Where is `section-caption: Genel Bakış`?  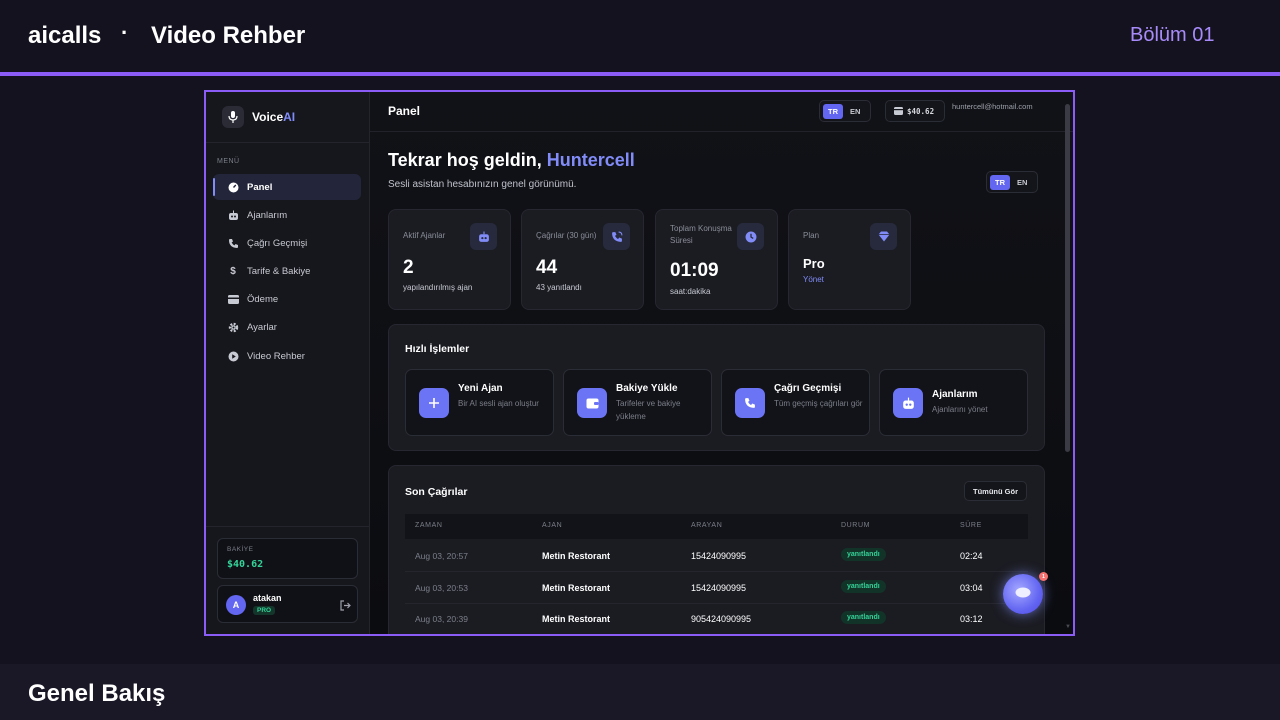 section-caption: Genel Bakış is located at coordinates (97, 693).